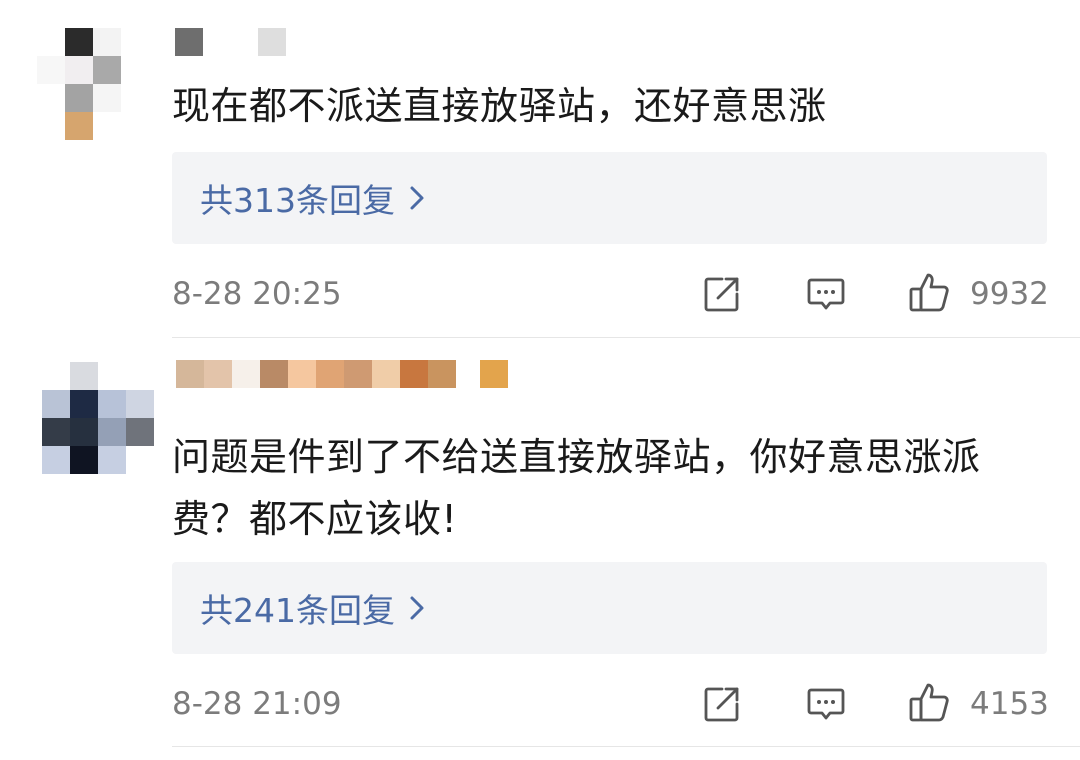  What do you see at coordinates (257, 294) in the screenshot?
I see `timestamp: 8-28 20:25` at bounding box center [257, 294].